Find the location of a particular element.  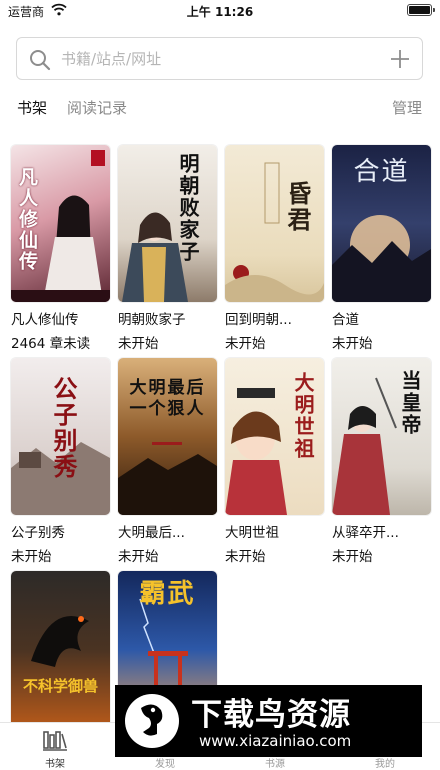

status-time: 上午 11:26 is located at coordinates (220, 12).